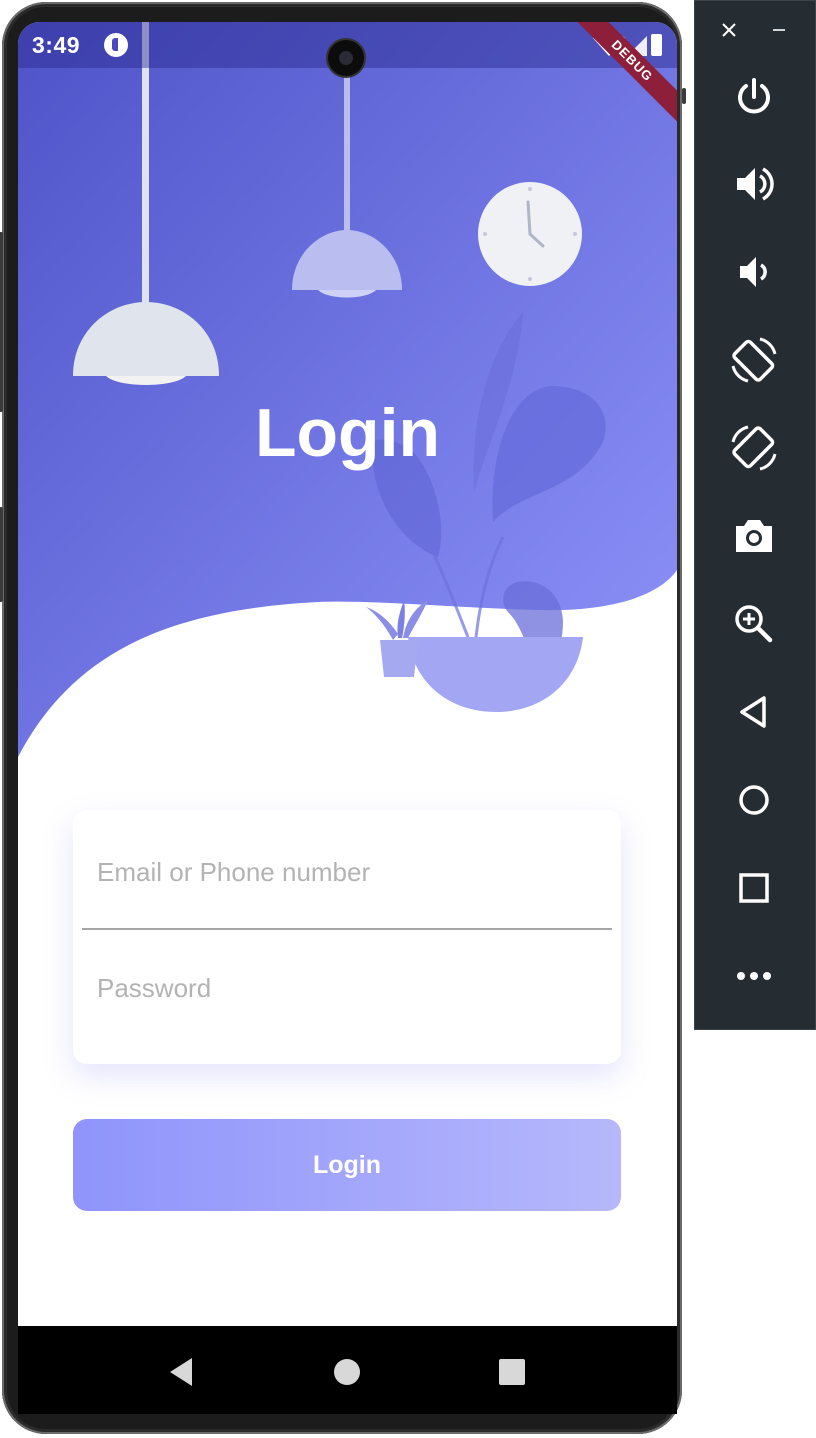  What do you see at coordinates (116, 45) in the screenshot?
I see `app-notification-icon` at bounding box center [116, 45].